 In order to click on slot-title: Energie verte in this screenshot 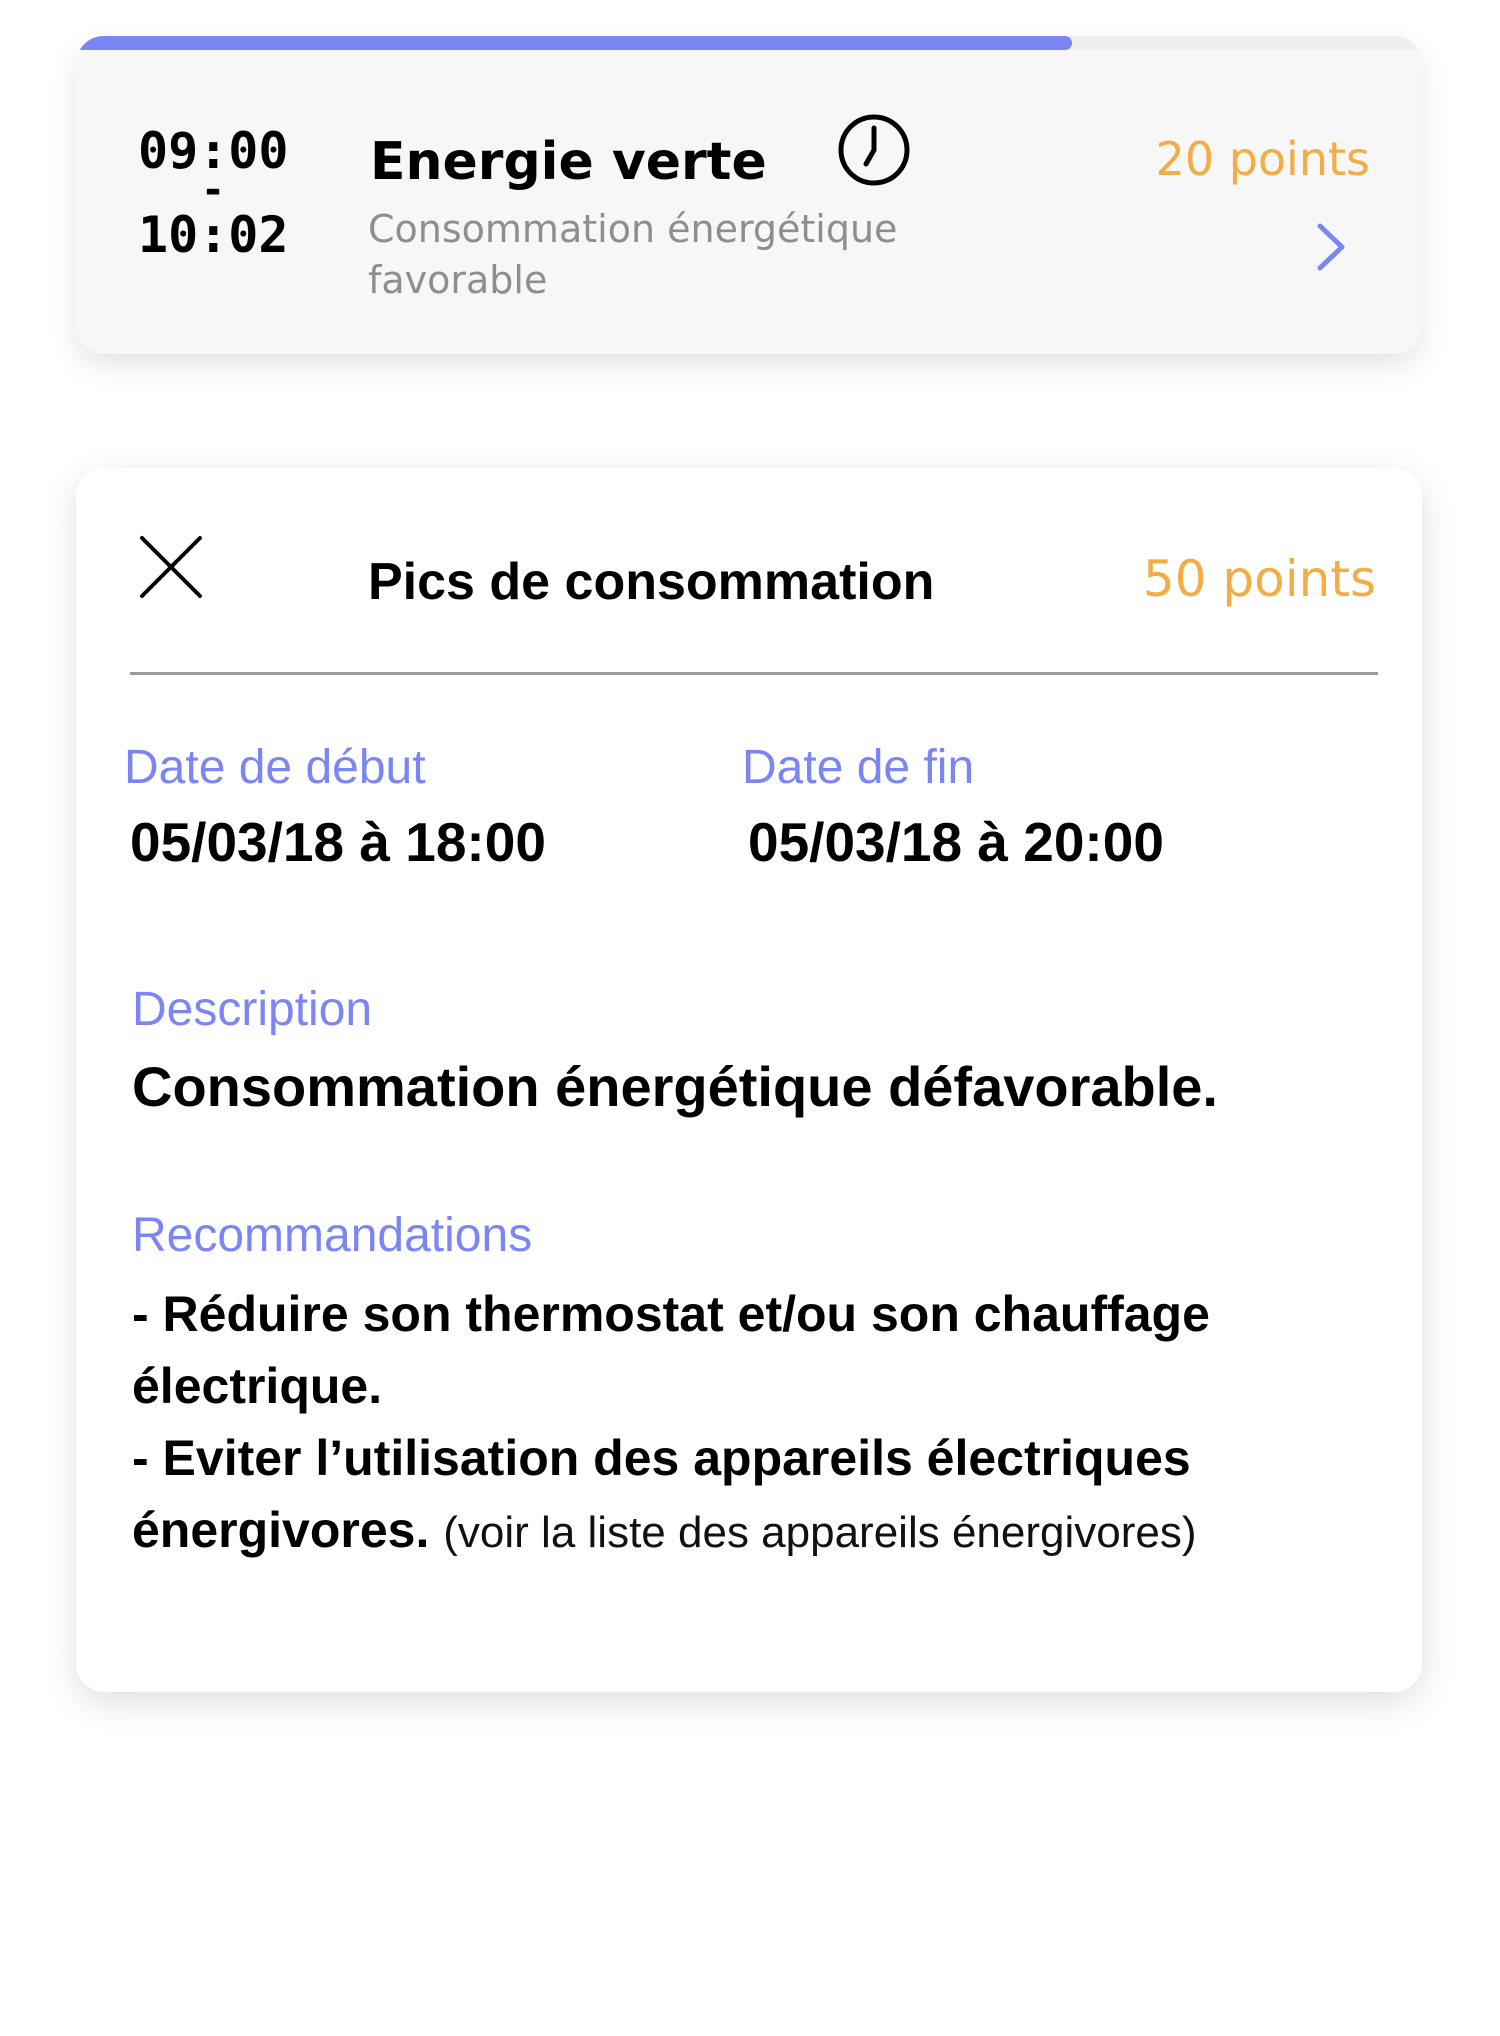, I will do `click(568, 162)`.